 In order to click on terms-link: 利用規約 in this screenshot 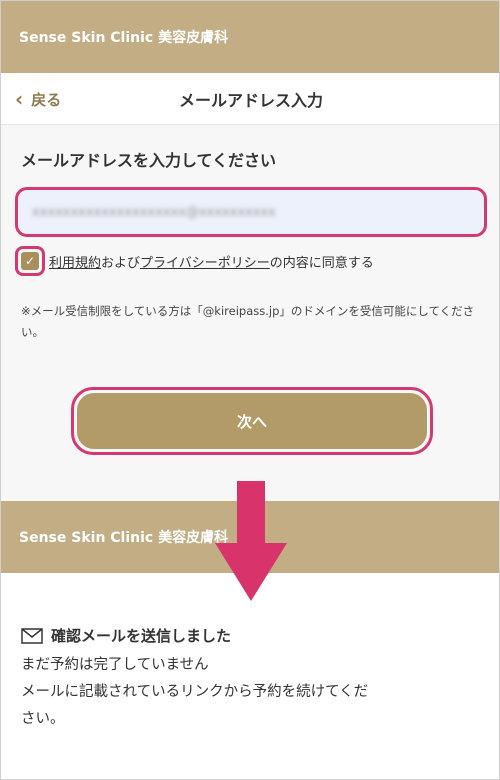, I will do `click(75, 261)`.